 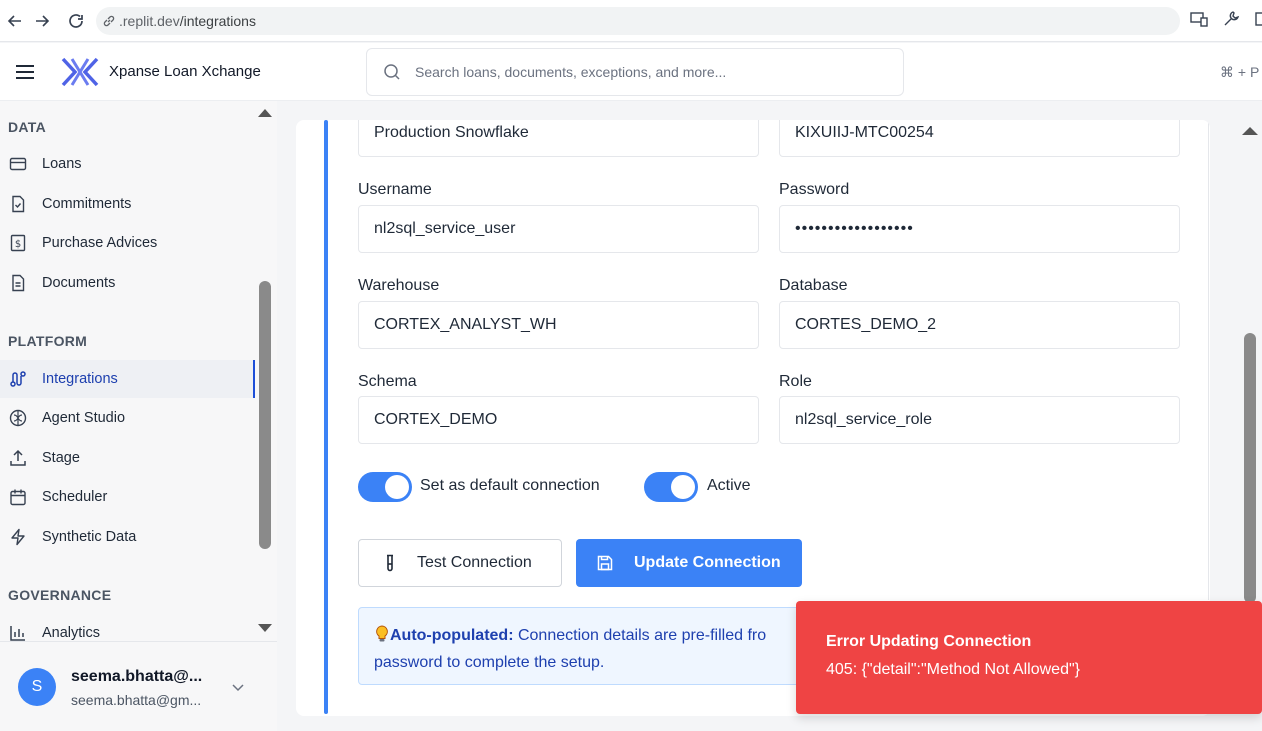 What do you see at coordinates (265, 628) in the screenshot?
I see `scroll-down-arrow-icon` at bounding box center [265, 628].